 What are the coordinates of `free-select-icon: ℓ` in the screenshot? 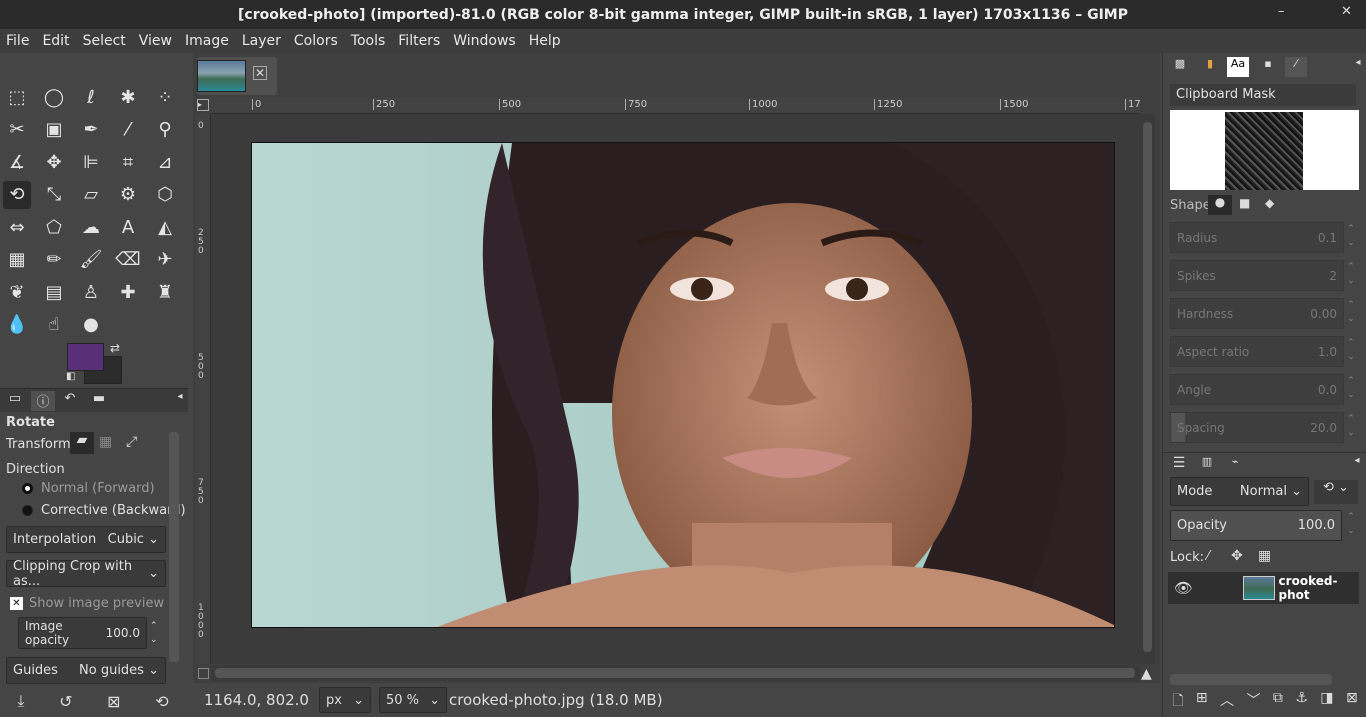 It's located at (91, 97).